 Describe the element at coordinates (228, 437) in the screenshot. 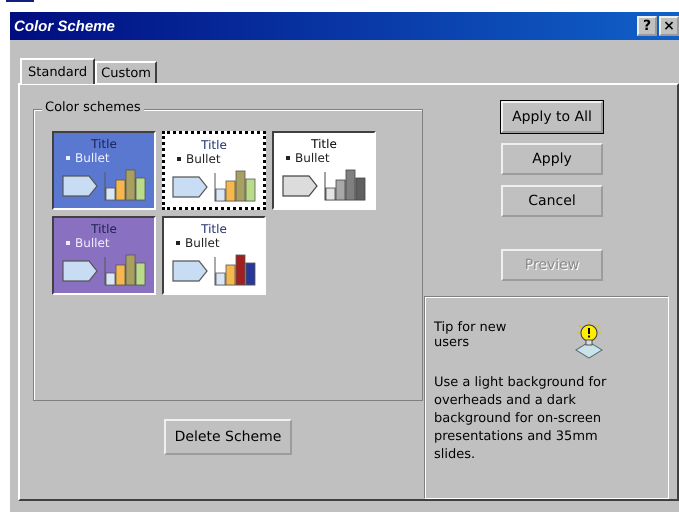

I see `delete-scheme-button: Delete Scheme` at that location.